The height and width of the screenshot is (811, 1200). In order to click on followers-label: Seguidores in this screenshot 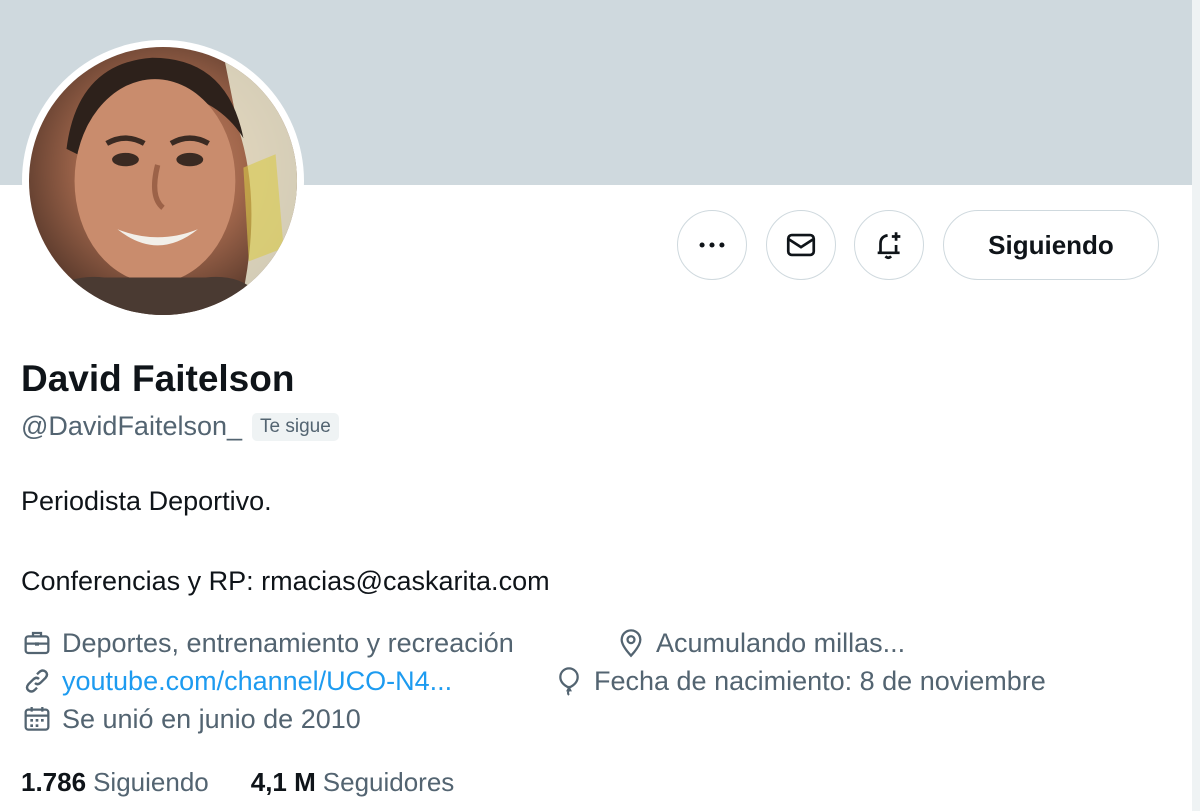, I will do `click(388, 782)`.